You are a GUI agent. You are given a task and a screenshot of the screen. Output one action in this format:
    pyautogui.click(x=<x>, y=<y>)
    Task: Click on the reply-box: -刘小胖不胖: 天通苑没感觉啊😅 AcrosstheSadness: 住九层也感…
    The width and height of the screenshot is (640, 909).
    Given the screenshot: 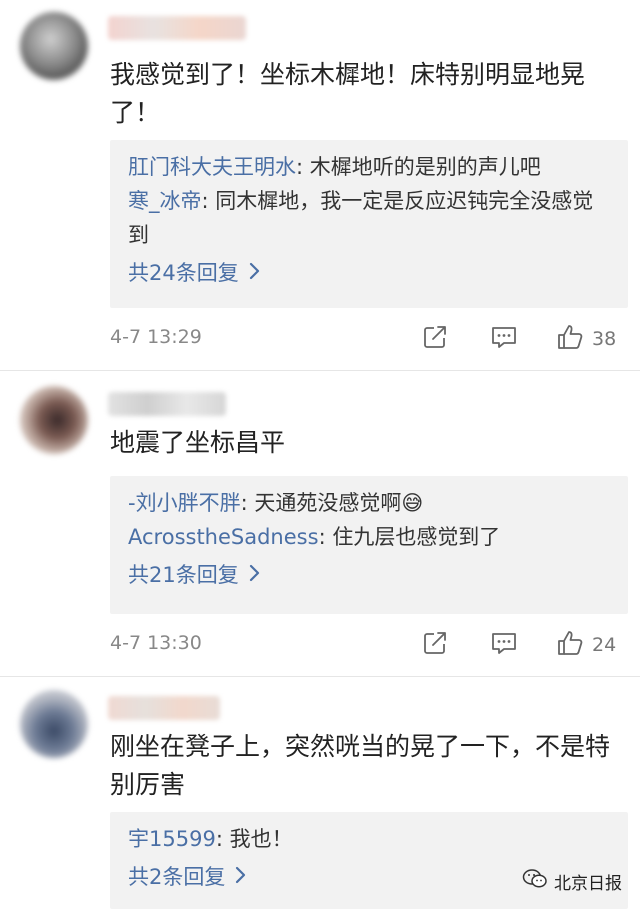 What is the action you would take?
    pyautogui.click(x=369, y=545)
    